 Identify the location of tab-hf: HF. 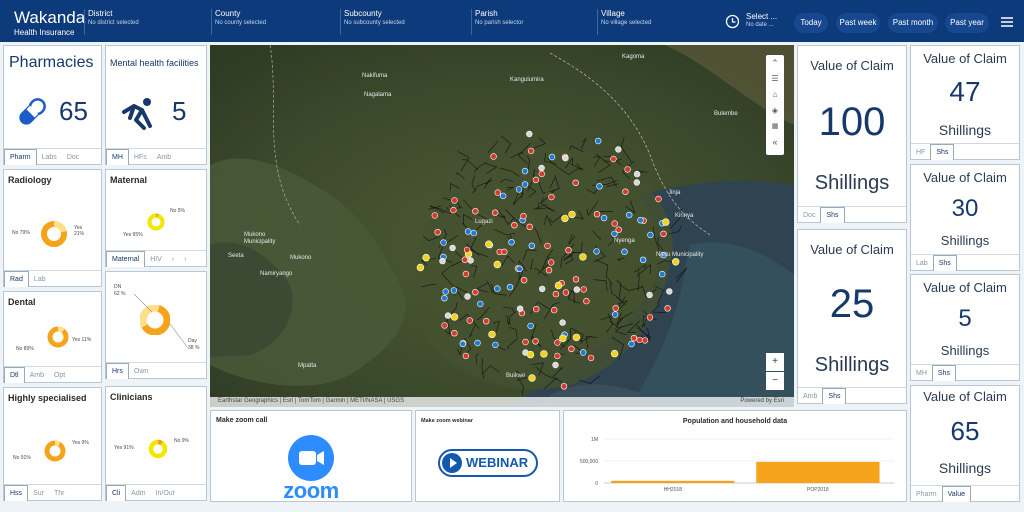
(920, 152).